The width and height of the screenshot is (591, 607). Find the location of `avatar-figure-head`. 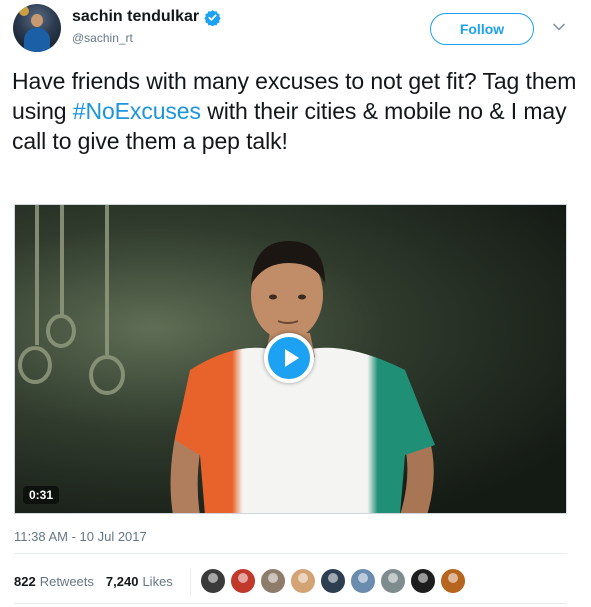

avatar-figure-head is located at coordinates (37, 20).